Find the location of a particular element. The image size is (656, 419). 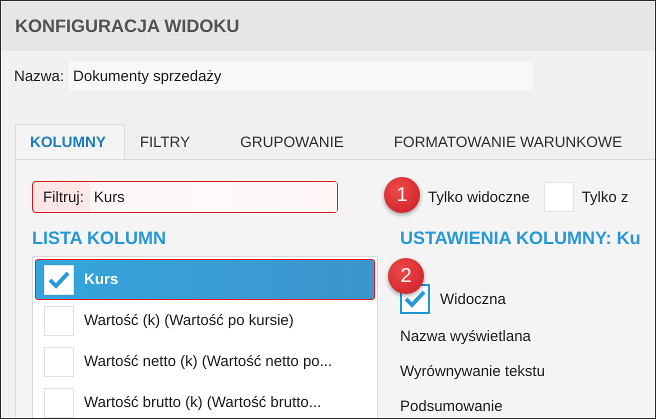

filter-label: Filtruj: is located at coordinates (63, 197).